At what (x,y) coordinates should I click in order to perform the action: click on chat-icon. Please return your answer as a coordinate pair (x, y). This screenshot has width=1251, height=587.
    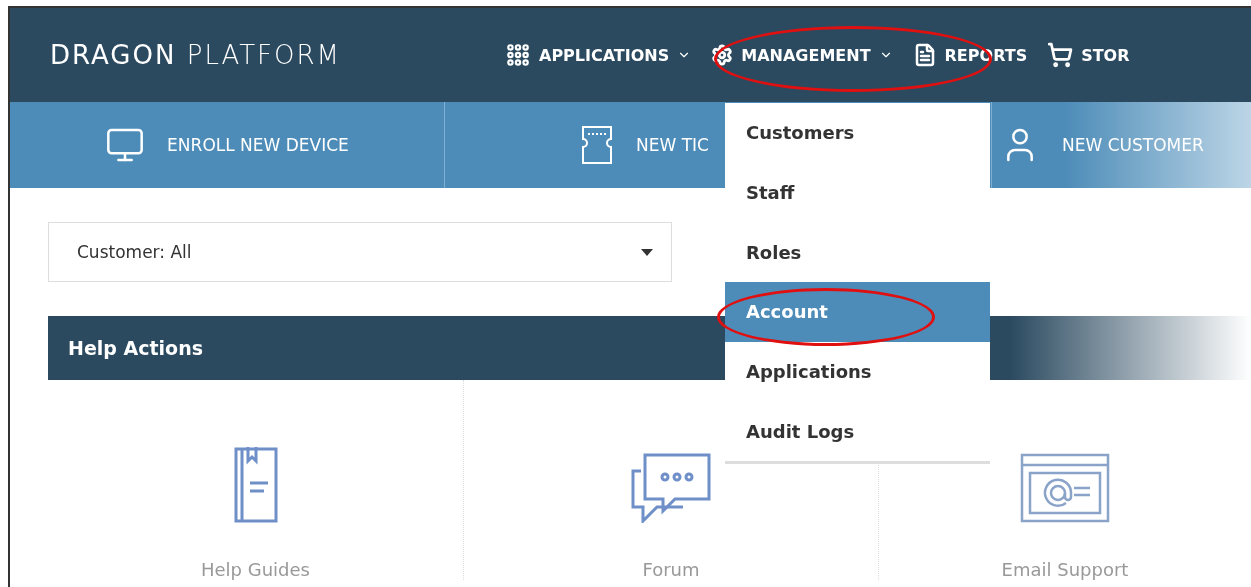
    Looking at the image, I should click on (671, 488).